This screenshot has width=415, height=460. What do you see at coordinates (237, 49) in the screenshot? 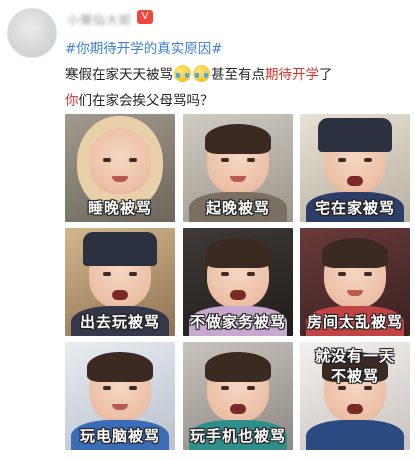
I see `post-line-hashtag: #你期待开学的真实原因#` at bounding box center [237, 49].